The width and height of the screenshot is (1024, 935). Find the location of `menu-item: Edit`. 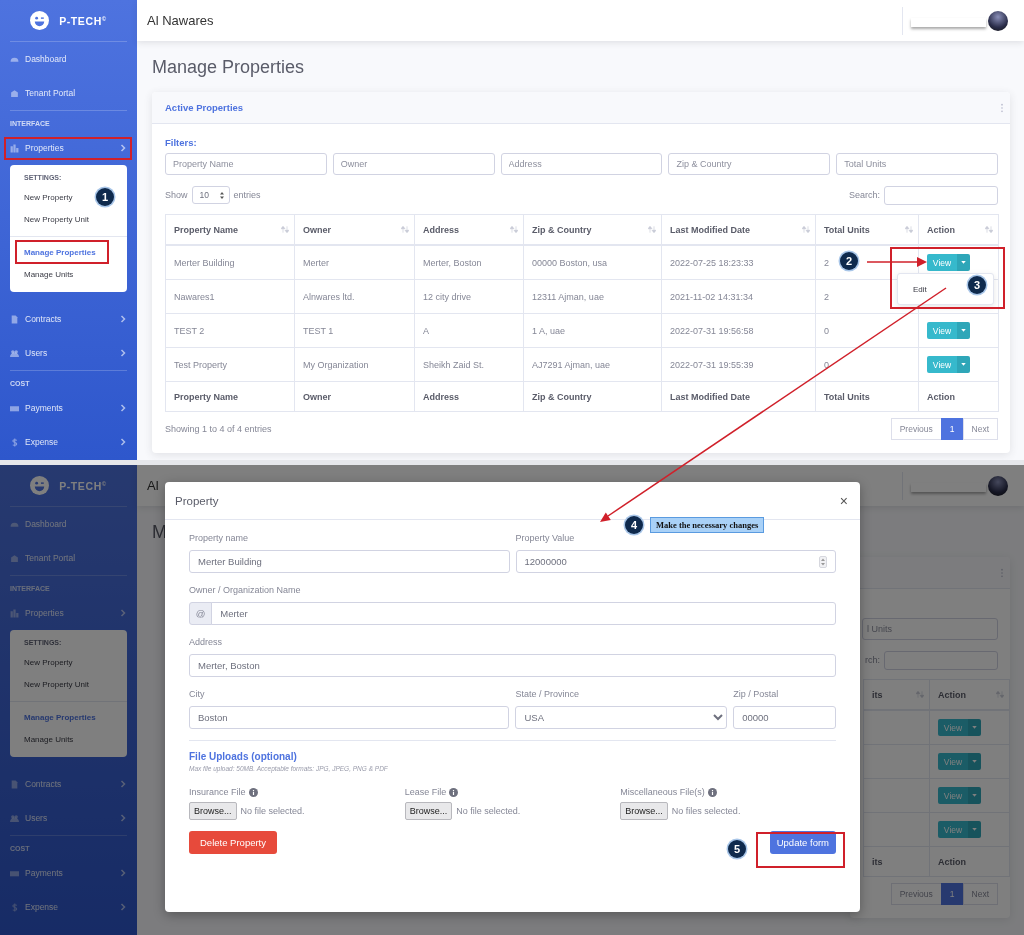

menu-item: Edit is located at coordinates (920, 289).